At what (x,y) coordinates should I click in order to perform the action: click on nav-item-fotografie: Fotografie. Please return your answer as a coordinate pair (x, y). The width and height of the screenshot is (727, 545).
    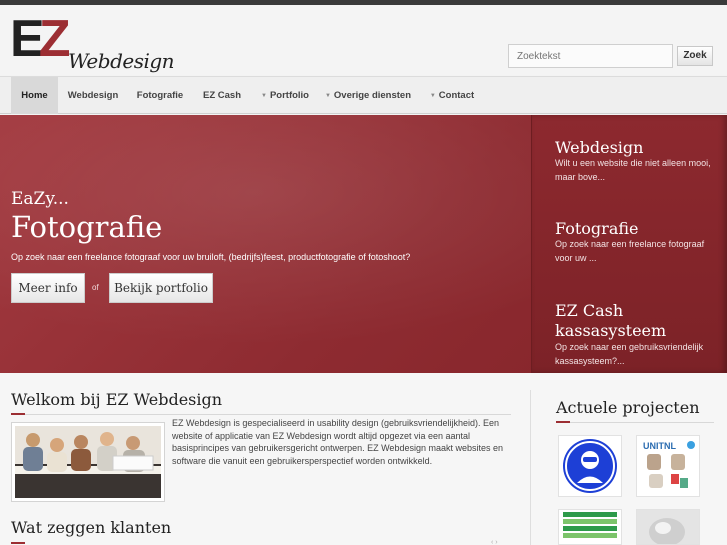
    Looking at the image, I should click on (160, 95).